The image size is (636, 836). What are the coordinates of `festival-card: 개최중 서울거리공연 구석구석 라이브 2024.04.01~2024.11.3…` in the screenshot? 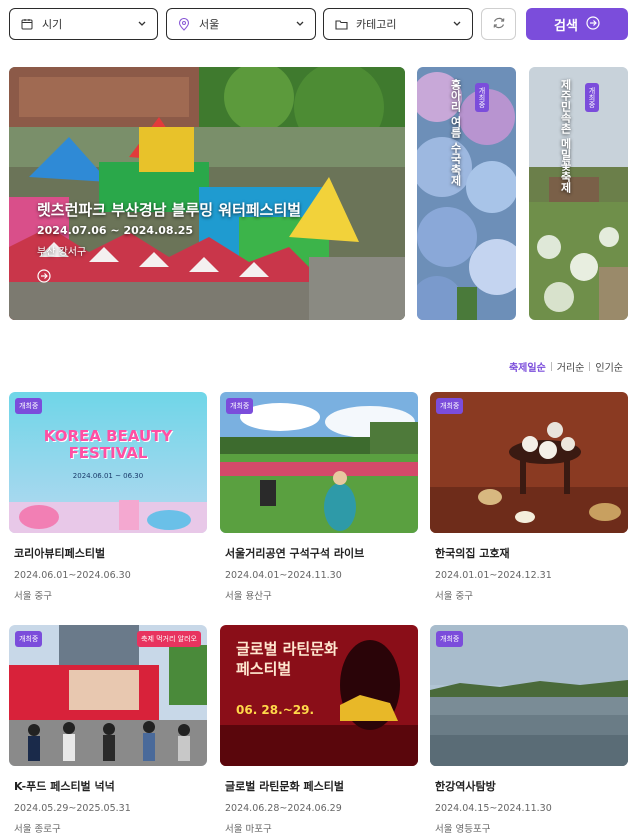 It's located at (319, 497).